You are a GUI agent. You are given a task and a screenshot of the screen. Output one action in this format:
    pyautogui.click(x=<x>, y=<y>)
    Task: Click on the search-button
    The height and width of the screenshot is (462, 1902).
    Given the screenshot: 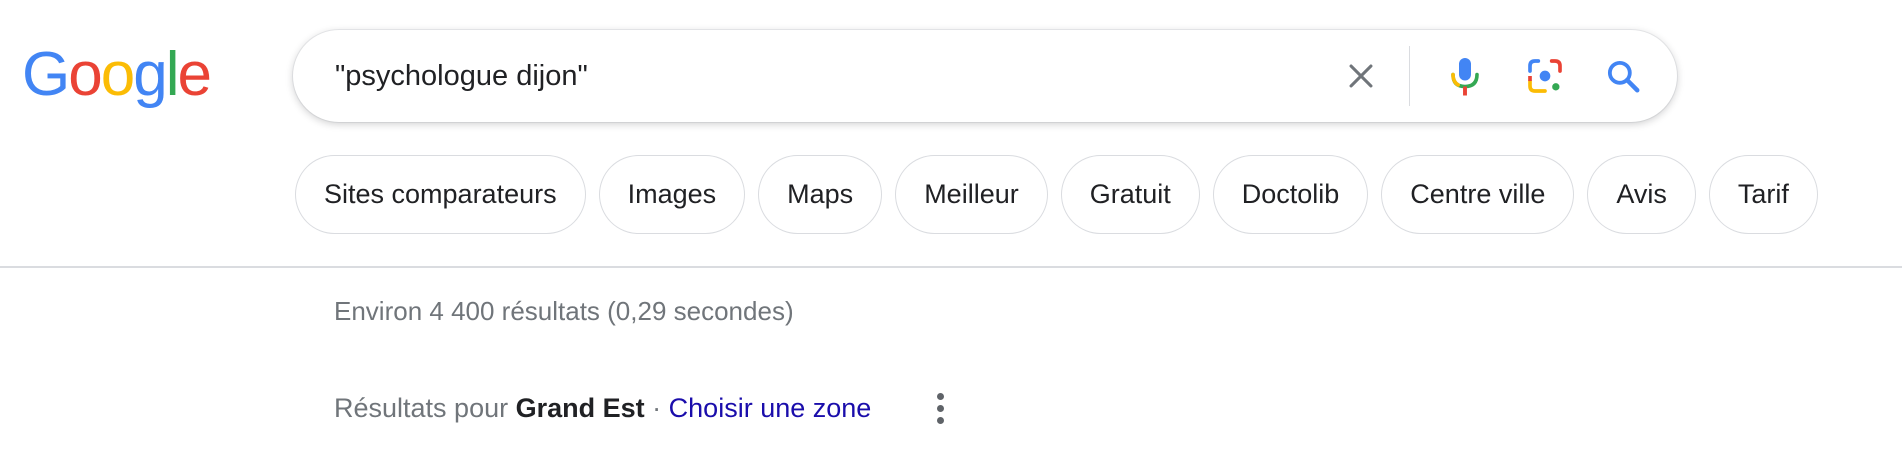 What is the action you would take?
    pyautogui.click(x=1623, y=76)
    